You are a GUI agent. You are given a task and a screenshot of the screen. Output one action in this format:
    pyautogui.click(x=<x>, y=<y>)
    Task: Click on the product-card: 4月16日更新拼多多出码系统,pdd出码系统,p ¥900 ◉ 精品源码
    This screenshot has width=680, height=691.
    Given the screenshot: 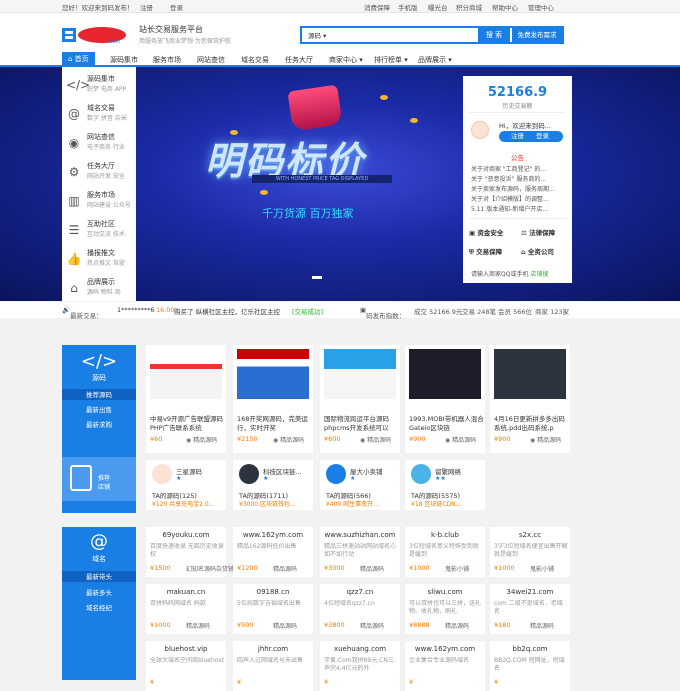 What is the action you would take?
    pyautogui.click(x=530, y=399)
    